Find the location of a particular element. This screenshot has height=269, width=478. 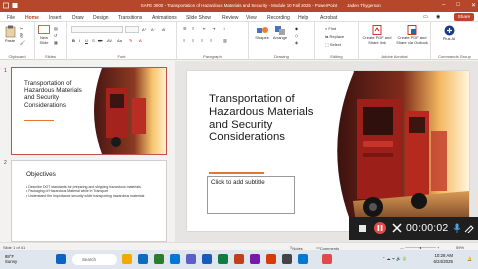

maximize-icon: □ is located at coordinates (458, 5).